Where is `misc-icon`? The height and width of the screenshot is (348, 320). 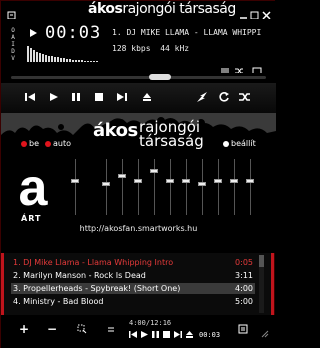 misc-icon is located at coordinates (111, 329).